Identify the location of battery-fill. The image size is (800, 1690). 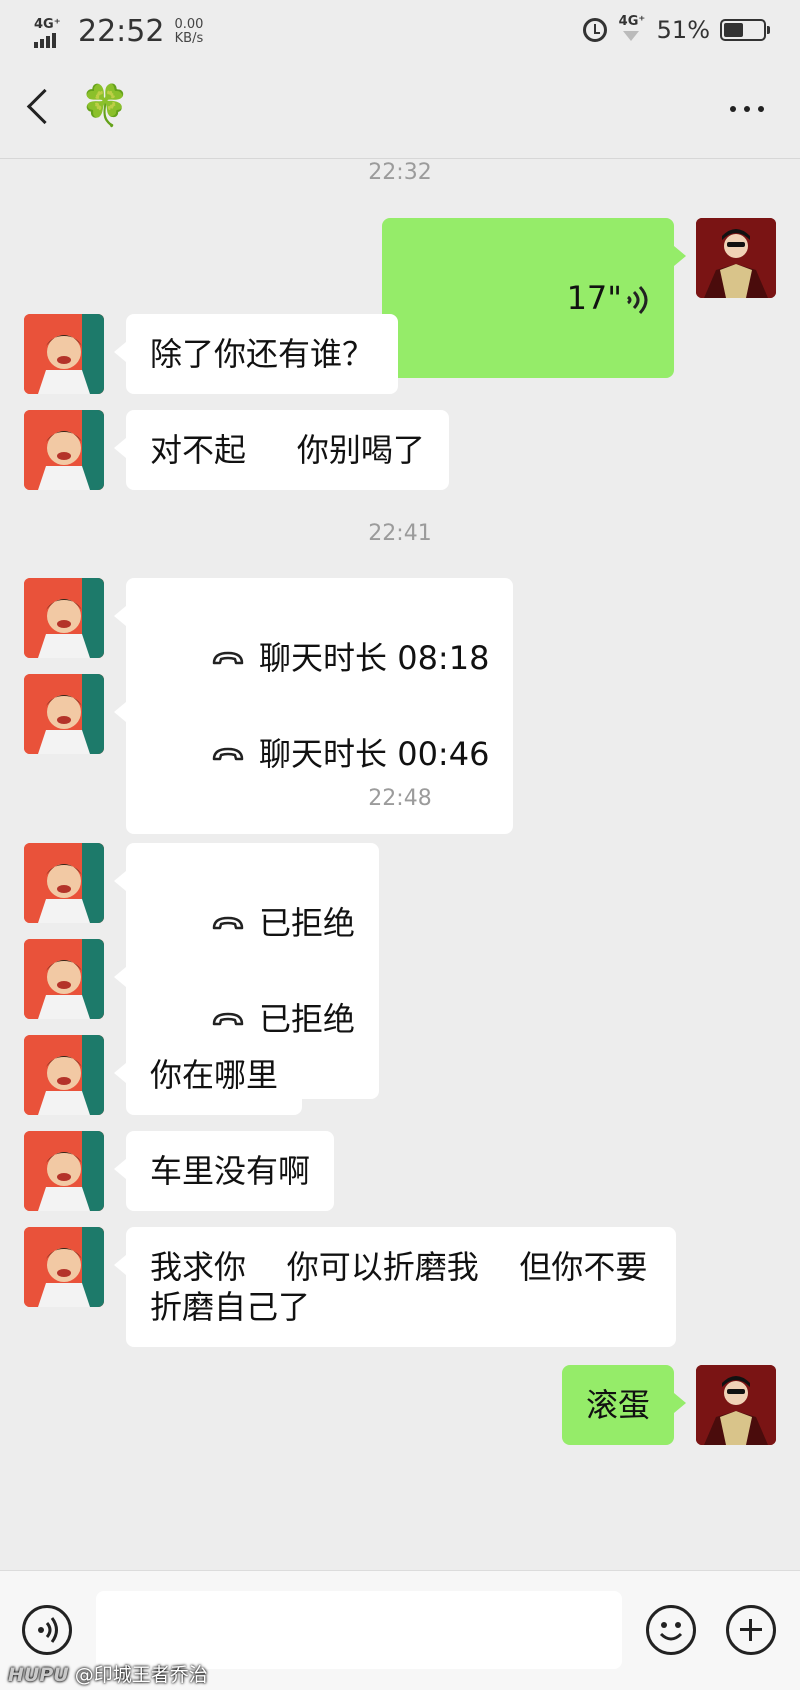
(733, 30).